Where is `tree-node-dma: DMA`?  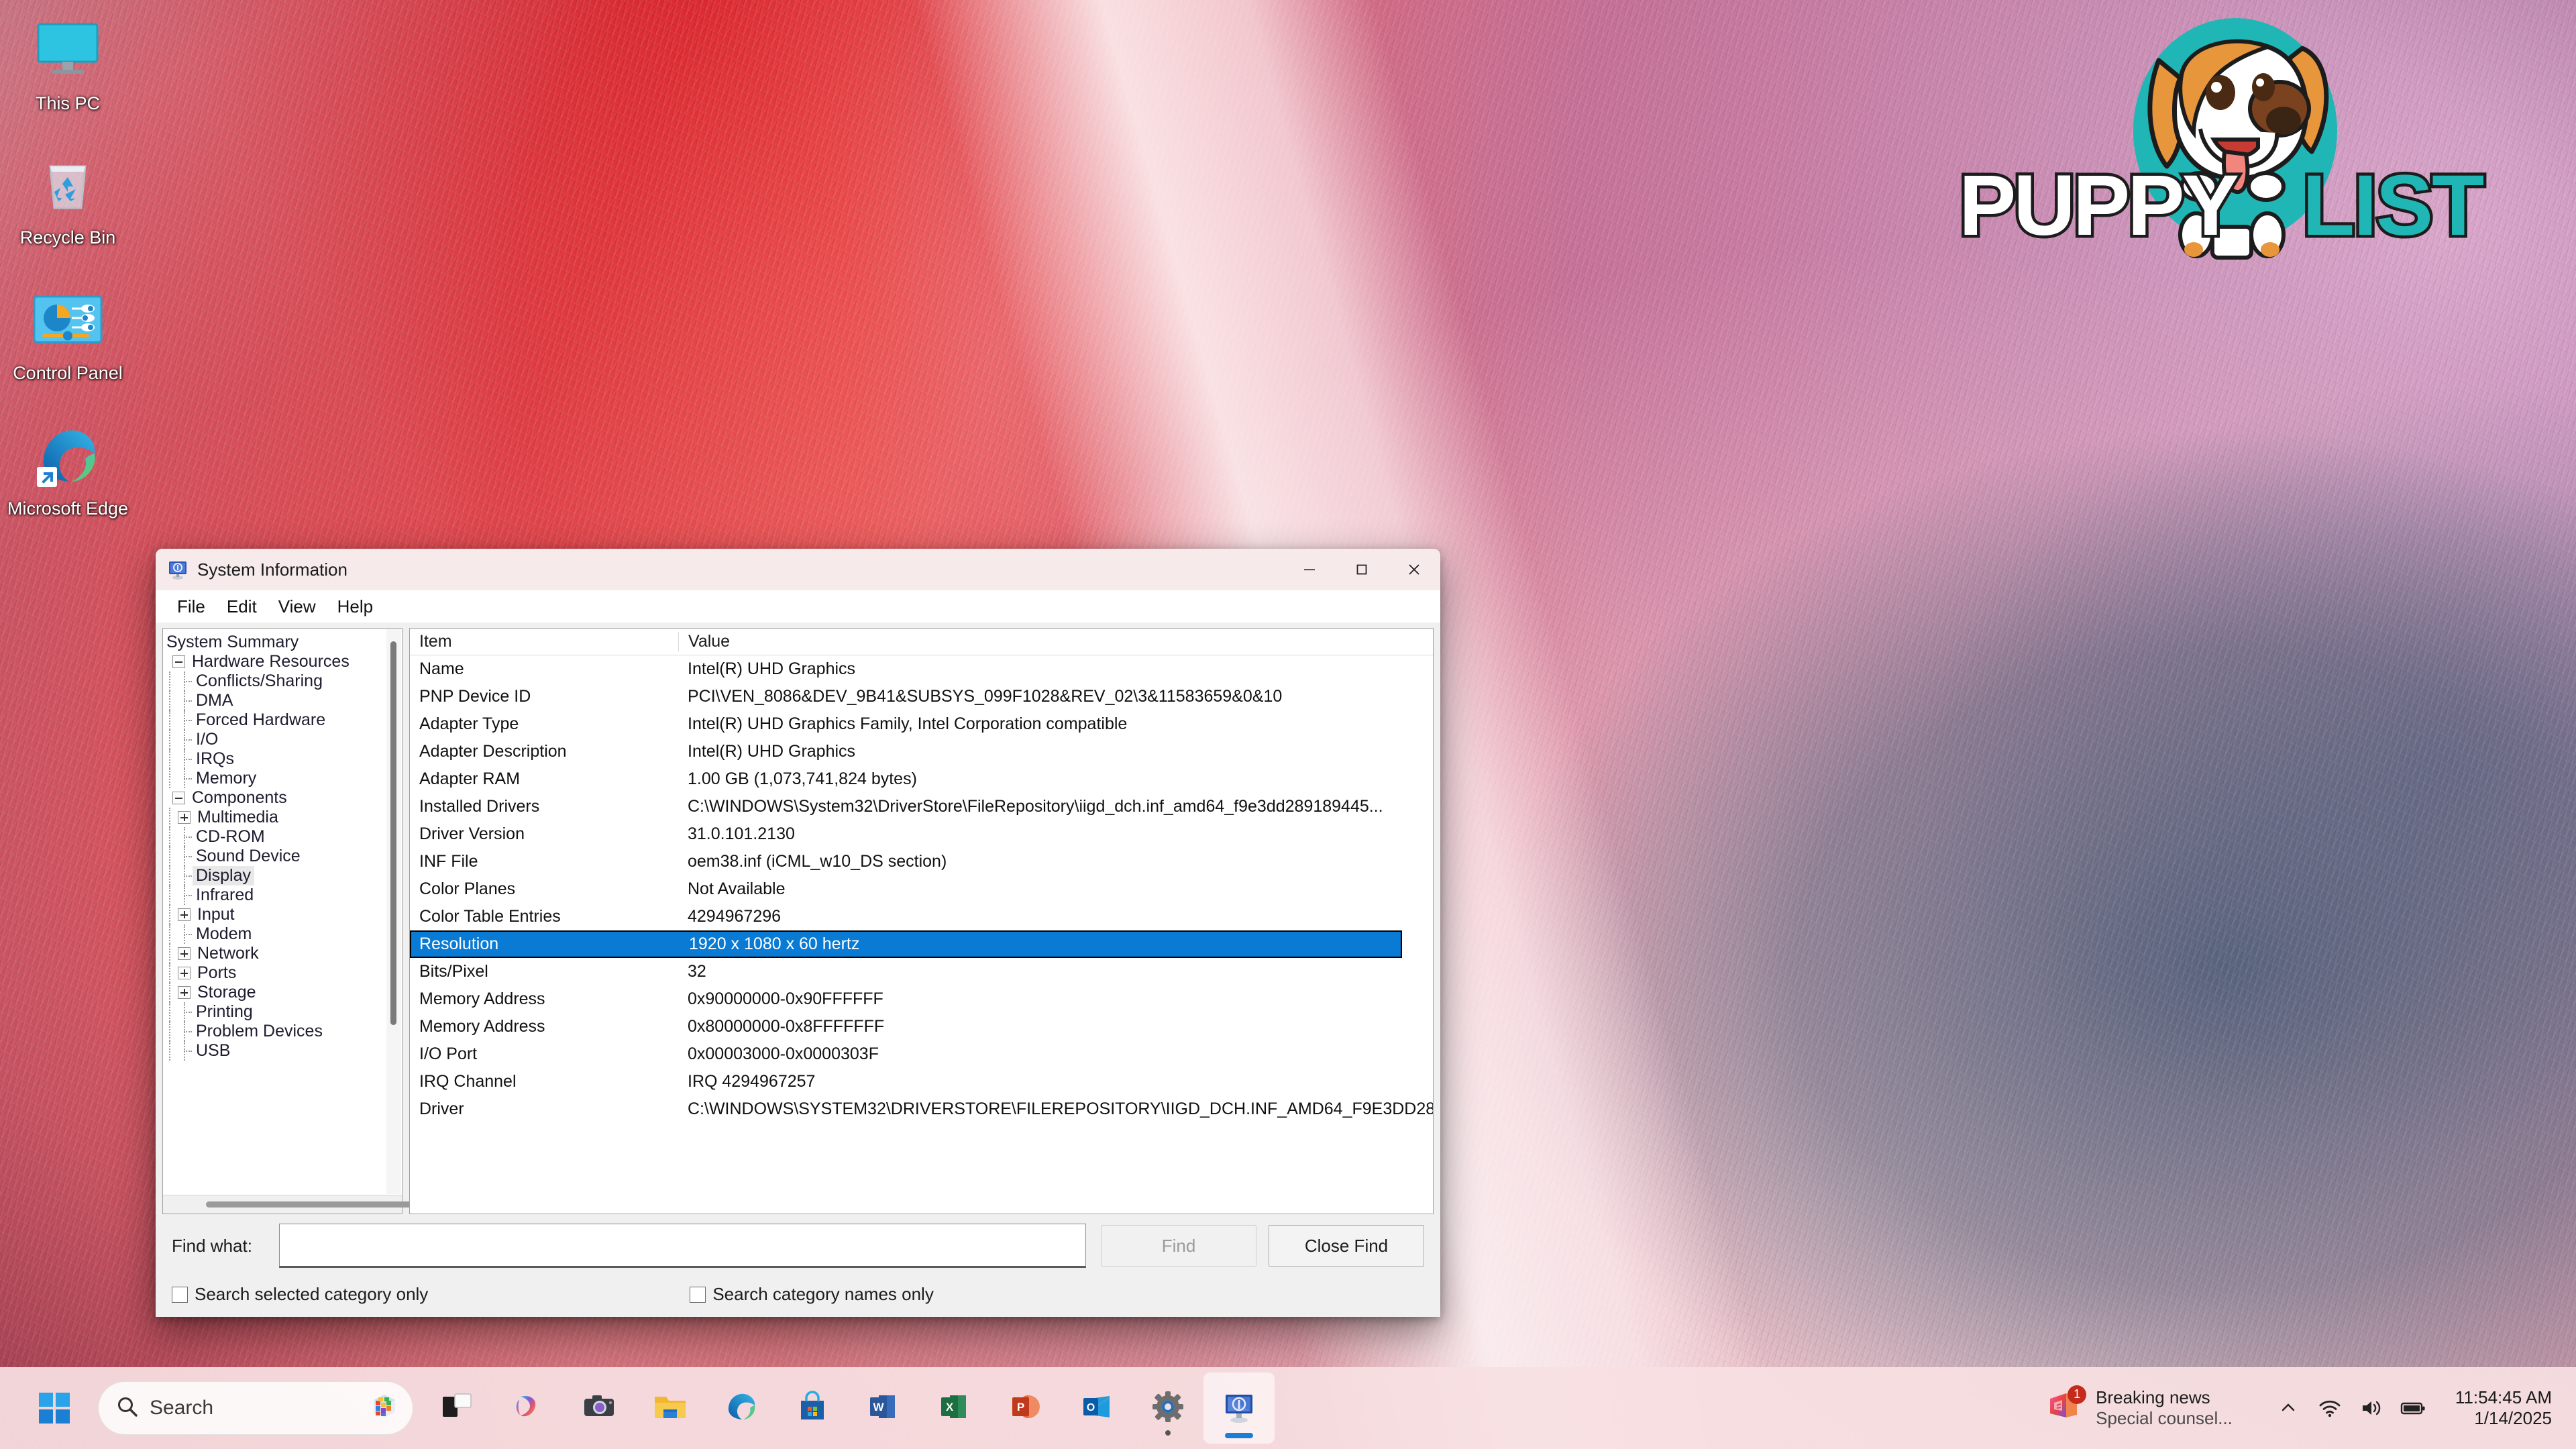
tree-node-dma: DMA is located at coordinates (282, 700).